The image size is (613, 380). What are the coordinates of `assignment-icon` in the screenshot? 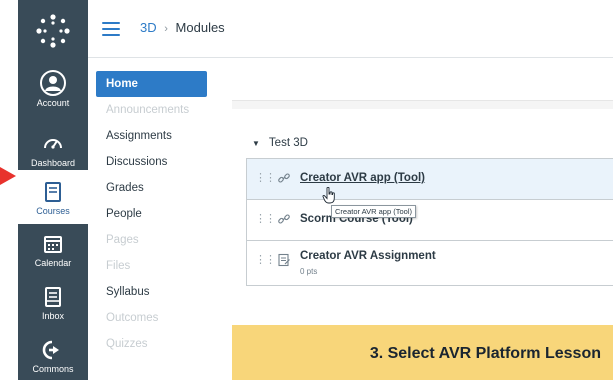 It's located at (284, 260).